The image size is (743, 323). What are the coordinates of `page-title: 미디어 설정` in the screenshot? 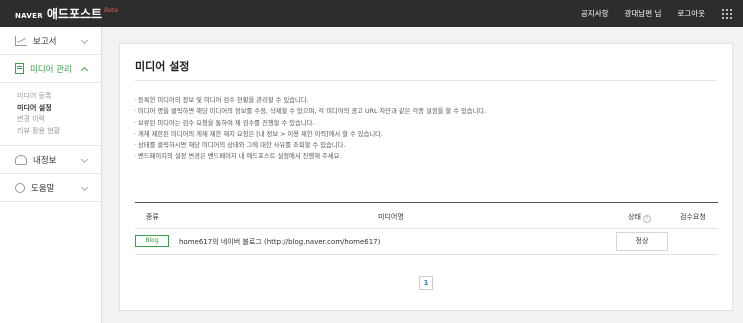 It's located at (162, 66).